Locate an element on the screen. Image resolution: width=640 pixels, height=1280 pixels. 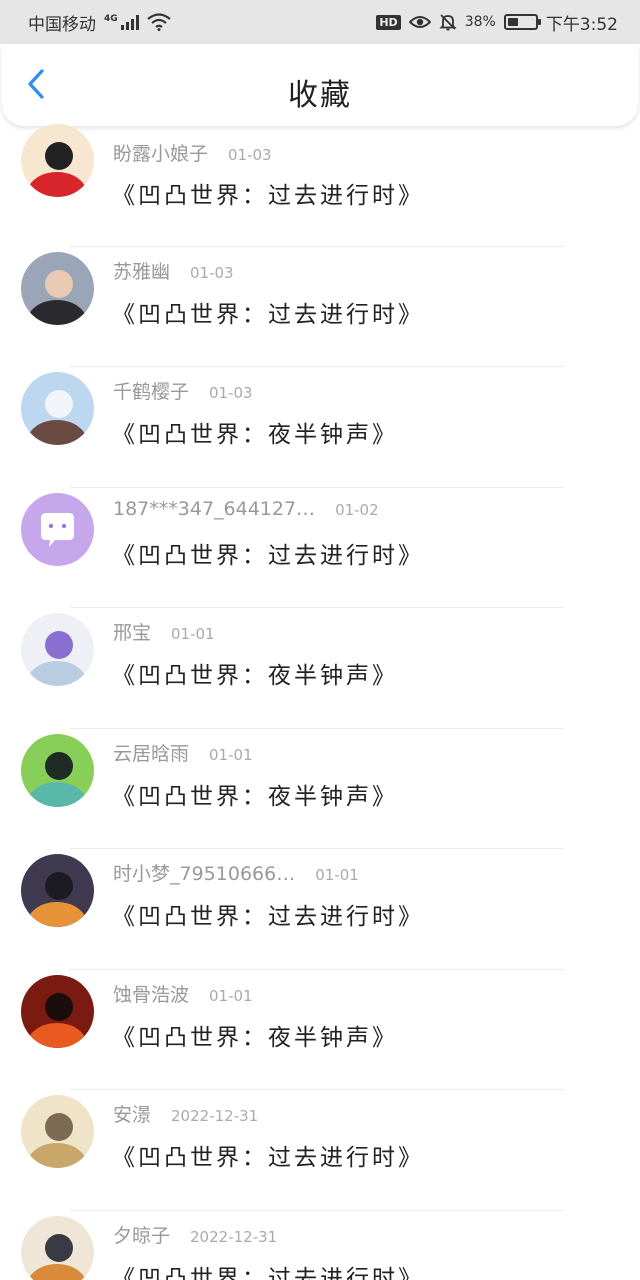
date-label: 01-02 is located at coordinates (357, 509).